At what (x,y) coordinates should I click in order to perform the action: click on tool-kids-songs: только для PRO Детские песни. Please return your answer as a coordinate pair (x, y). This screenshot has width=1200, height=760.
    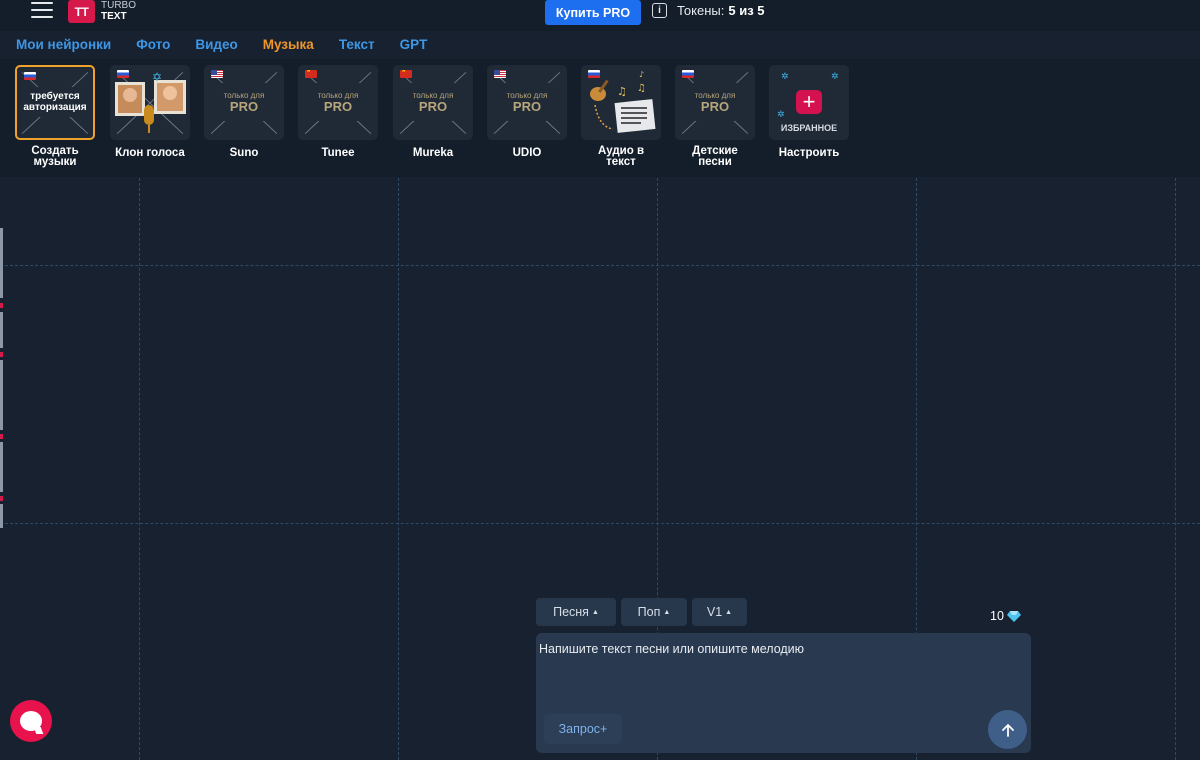
    Looking at the image, I should click on (715, 116).